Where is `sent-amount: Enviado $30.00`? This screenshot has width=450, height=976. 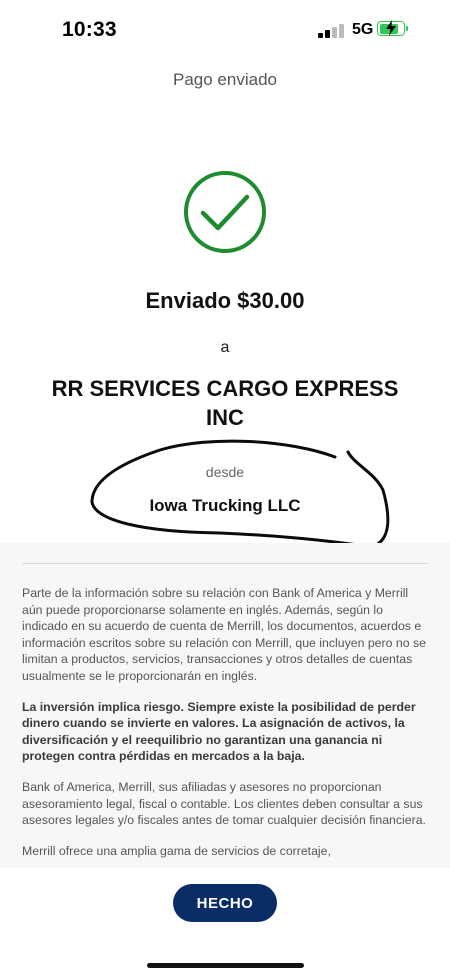 sent-amount: Enviado $30.00 is located at coordinates (225, 300).